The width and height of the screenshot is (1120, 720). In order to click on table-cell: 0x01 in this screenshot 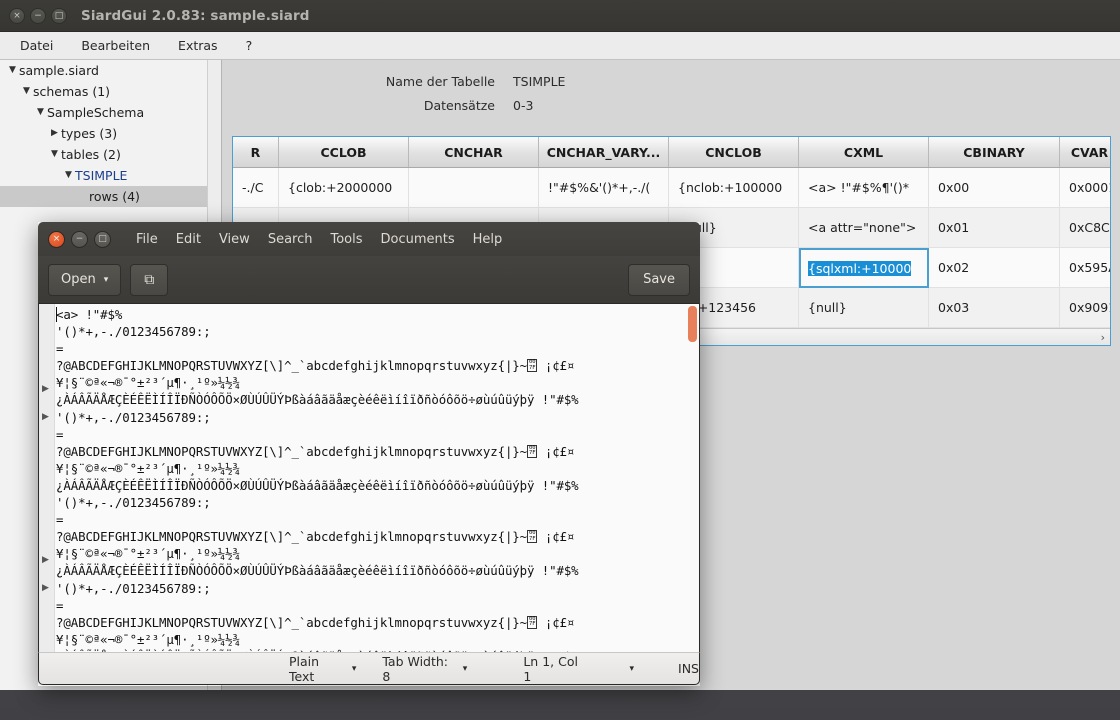, I will do `click(994, 228)`.